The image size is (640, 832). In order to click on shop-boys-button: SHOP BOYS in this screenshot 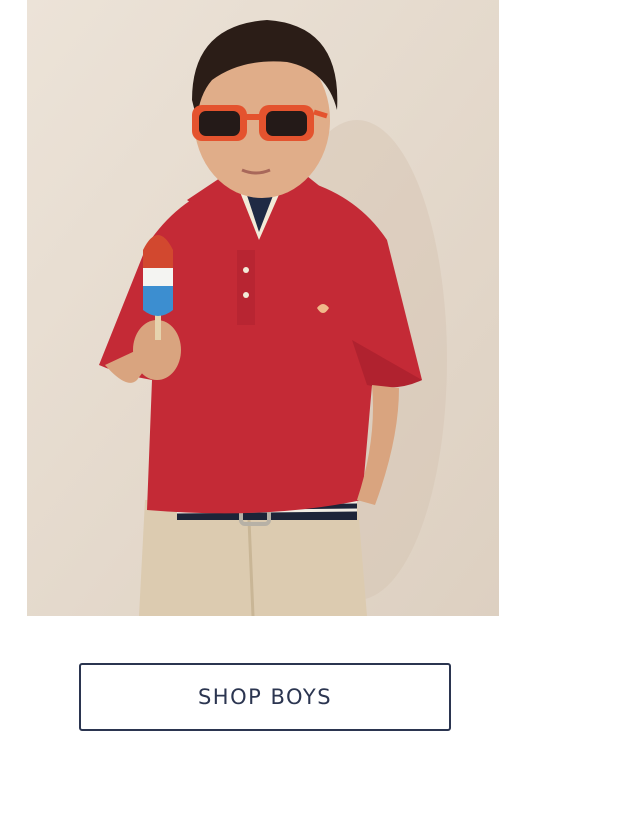, I will do `click(265, 697)`.